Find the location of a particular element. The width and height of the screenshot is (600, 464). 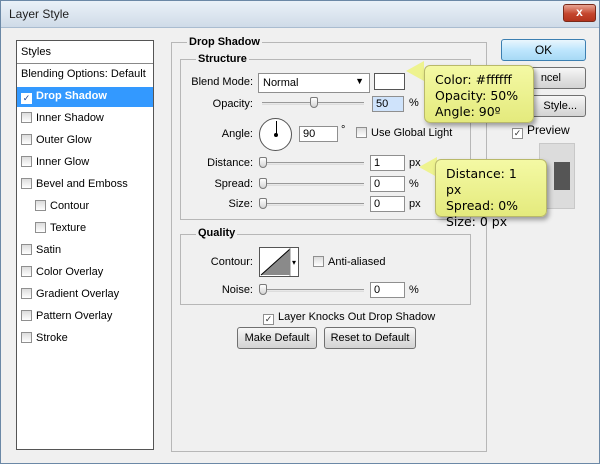

angle-label: Angle: is located at coordinates (237, 134).